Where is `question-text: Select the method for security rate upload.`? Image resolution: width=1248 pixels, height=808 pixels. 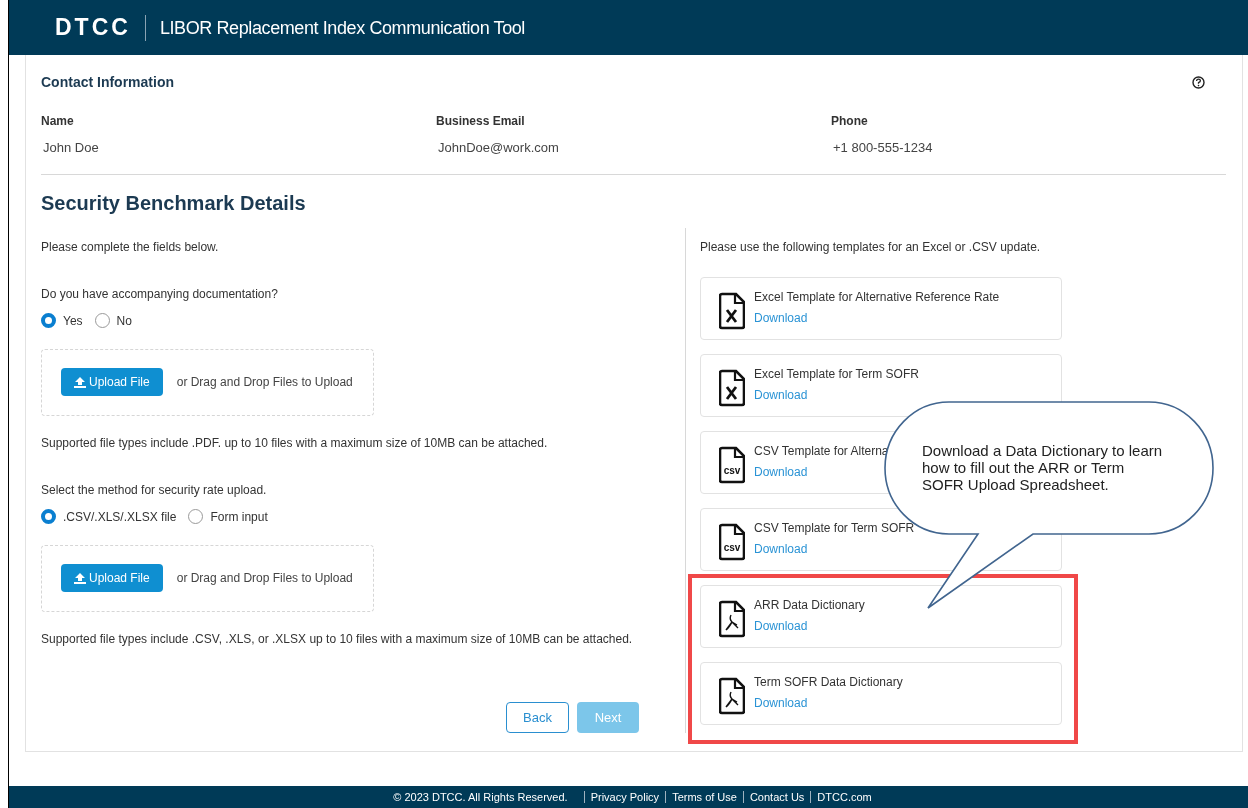 question-text: Select the method for security rate upload. is located at coordinates (154, 490).